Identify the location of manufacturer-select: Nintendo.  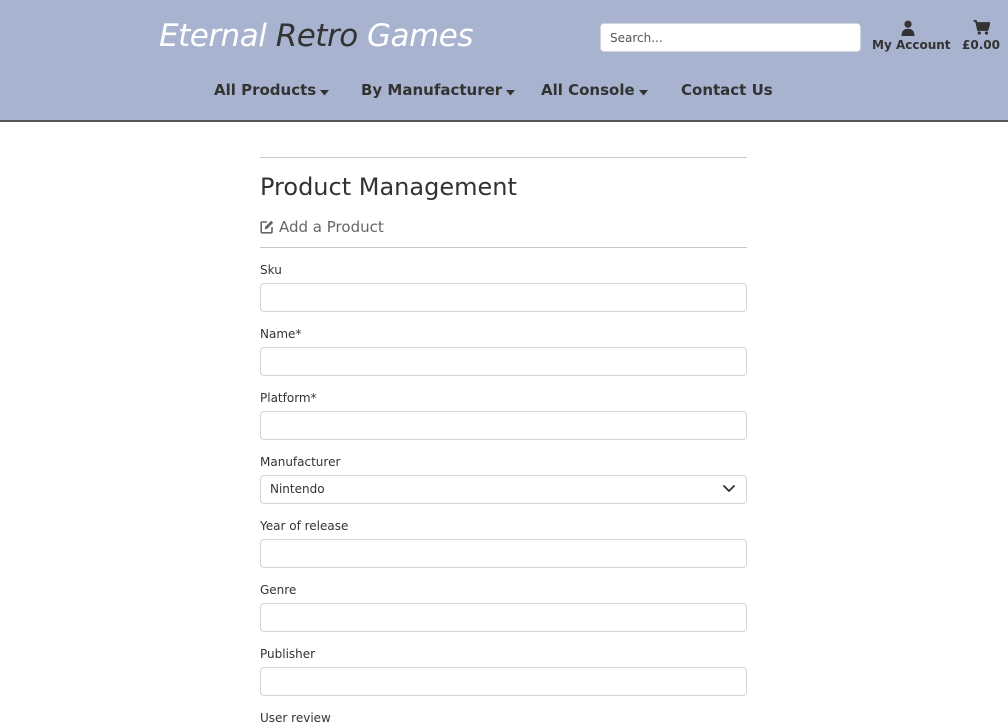
(503, 489).